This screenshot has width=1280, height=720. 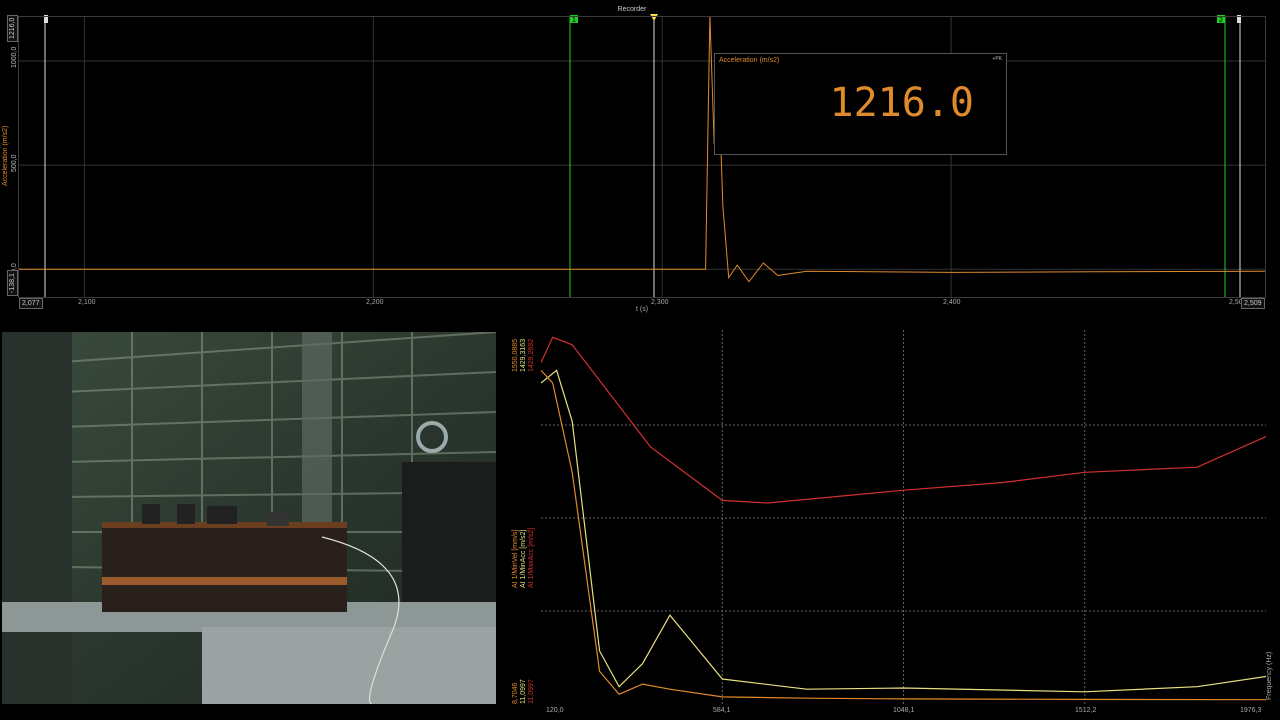 I want to click on fft-label-minacc: AI 1/MinAcc [m/s2], so click(x=523, y=558).